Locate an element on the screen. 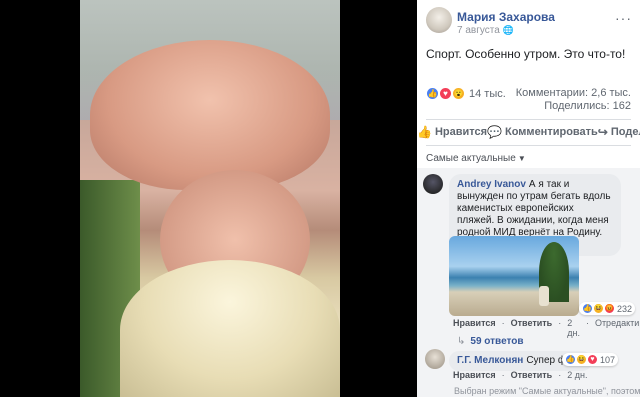 This screenshot has width=640, height=397. like-button: 👍 Нравится is located at coordinates (452, 132).